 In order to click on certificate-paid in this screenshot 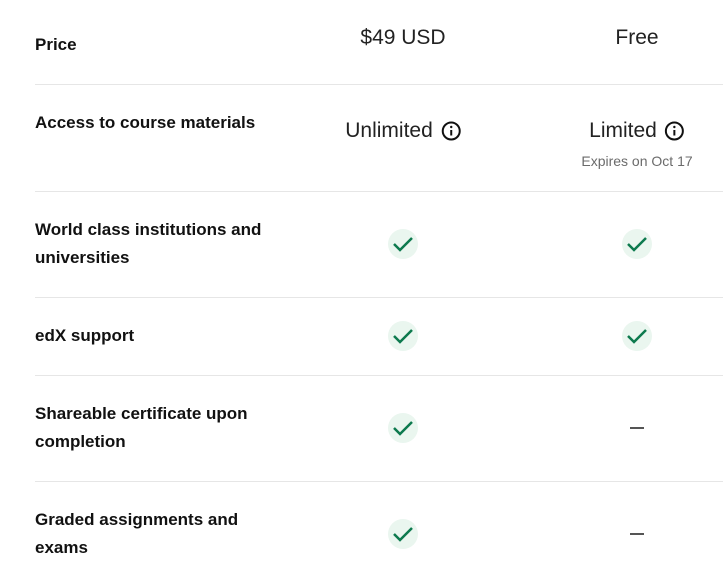, I will do `click(403, 428)`.